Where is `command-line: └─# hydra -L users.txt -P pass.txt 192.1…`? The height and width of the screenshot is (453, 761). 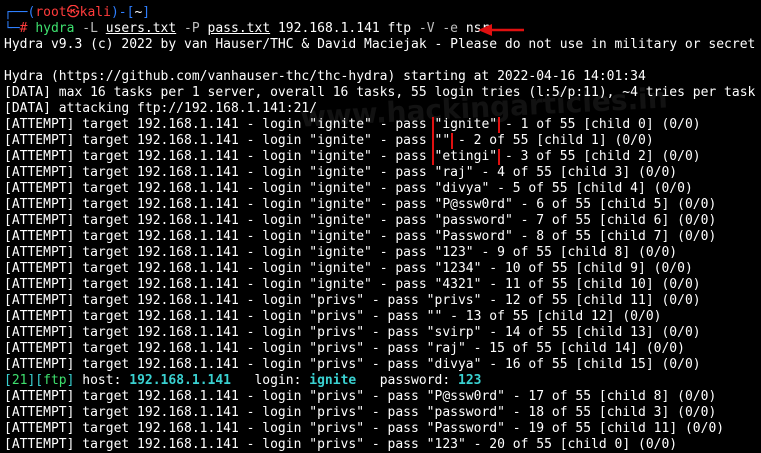
command-line: └─# hydra -L users.txt -P pass.txt 192.1… is located at coordinates (382, 29).